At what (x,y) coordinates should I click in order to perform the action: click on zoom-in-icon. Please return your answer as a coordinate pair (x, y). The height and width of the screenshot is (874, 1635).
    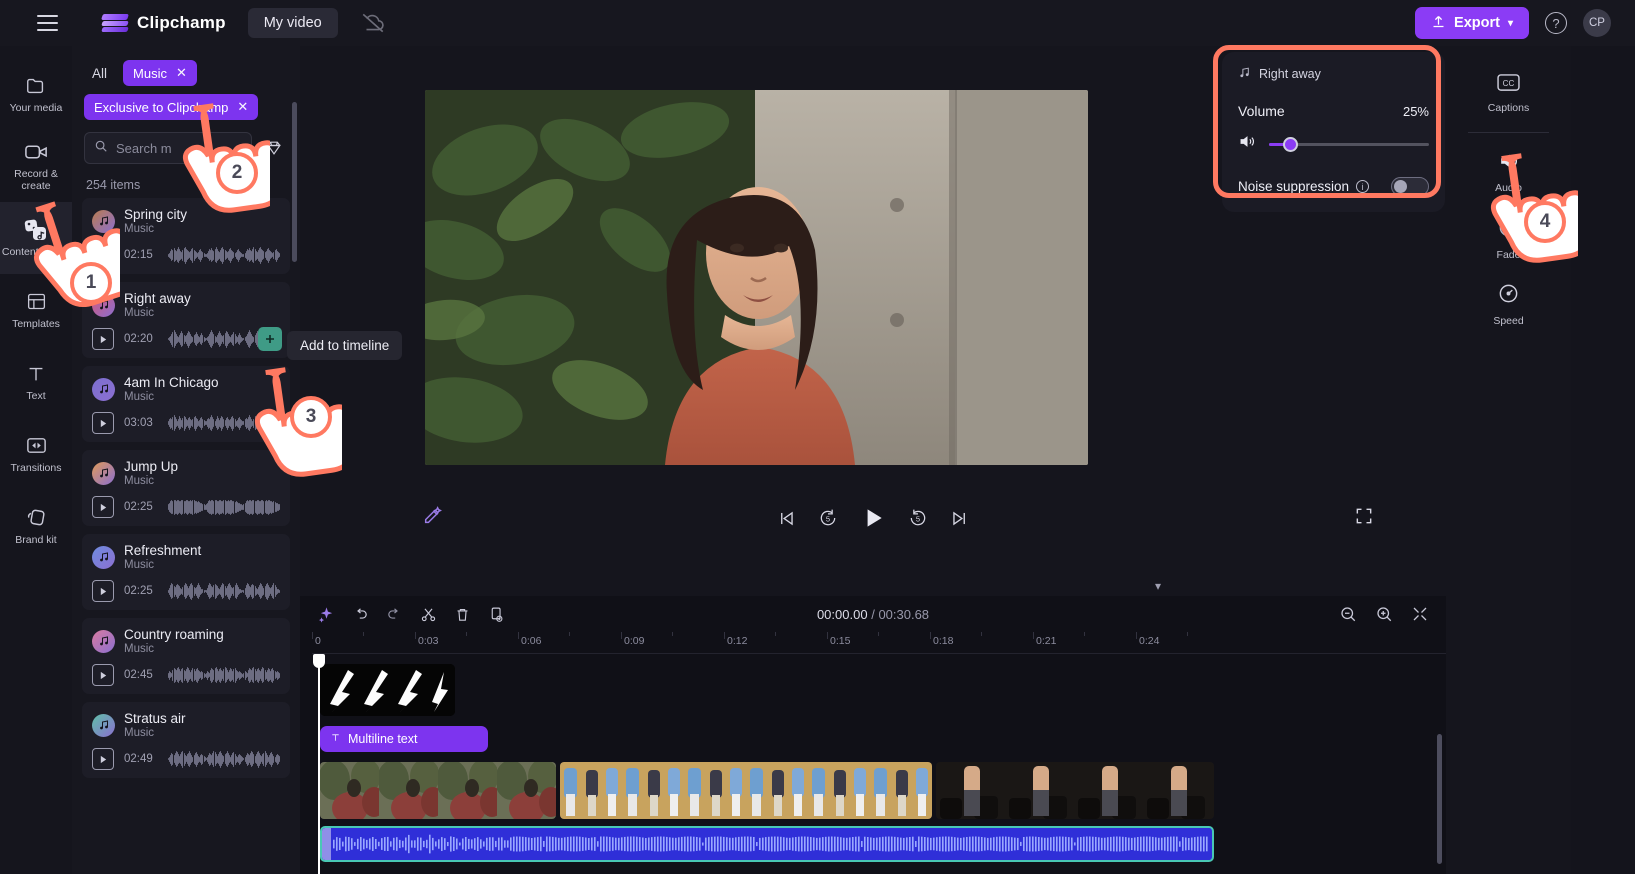
    Looking at the image, I should click on (1384, 614).